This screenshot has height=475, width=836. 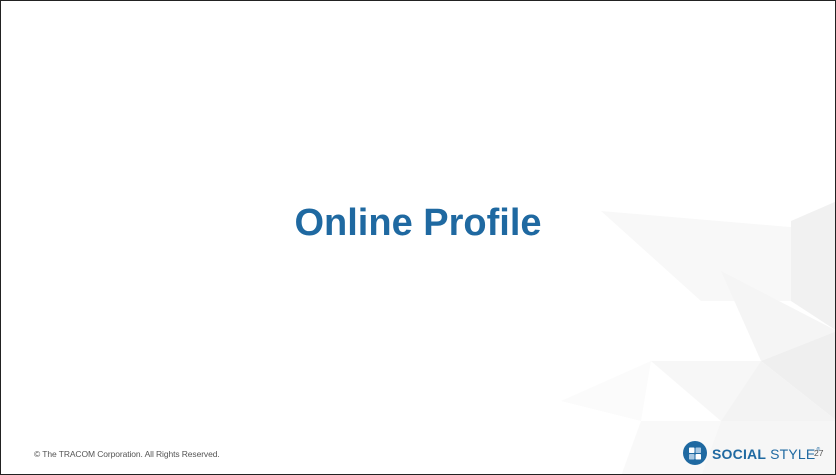 What do you see at coordinates (418, 223) in the screenshot?
I see `slide-title: Online Profile` at bounding box center [418, 223].